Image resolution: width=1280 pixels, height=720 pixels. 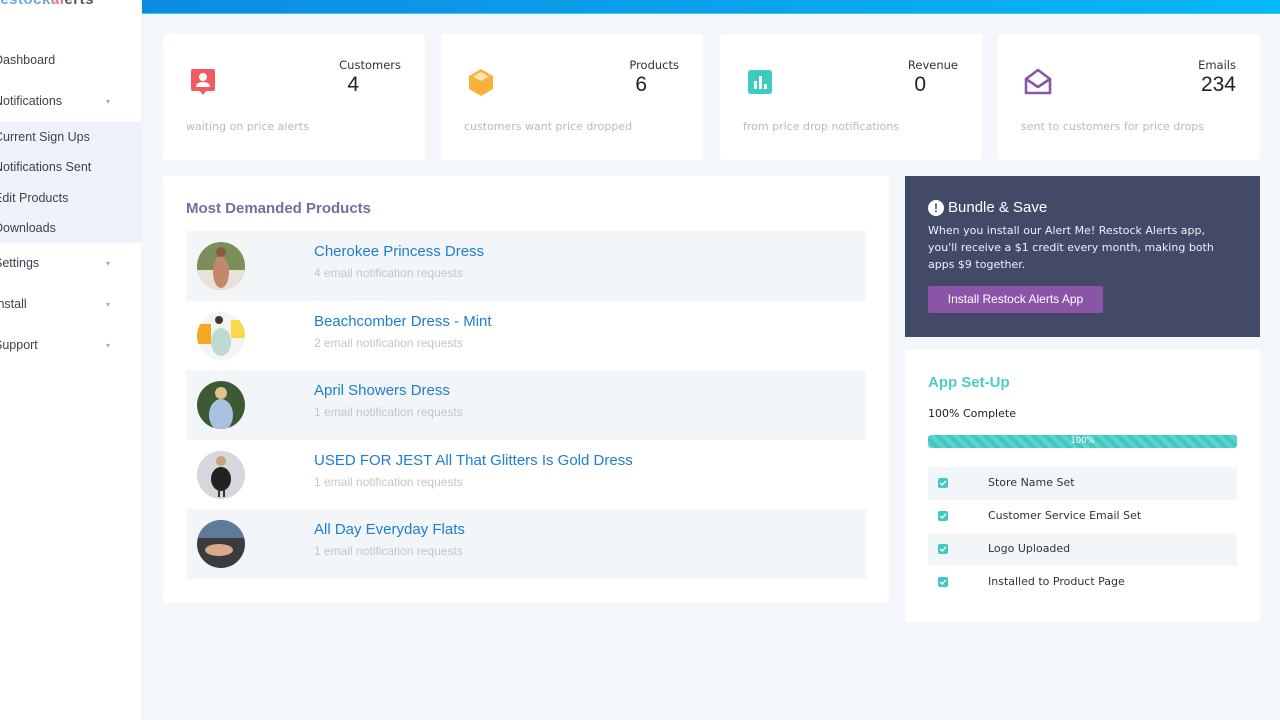 I want to click on sidebar-item-notifications-sent: Notifications Sent, so click(x=71, y=167).